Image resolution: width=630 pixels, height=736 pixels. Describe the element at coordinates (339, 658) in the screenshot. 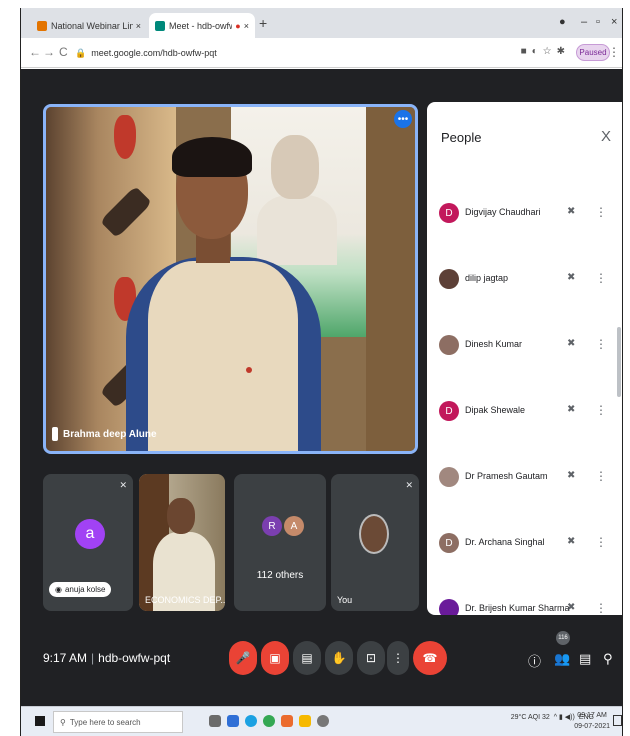

I see `raise-hand-button: ✋` at that location.